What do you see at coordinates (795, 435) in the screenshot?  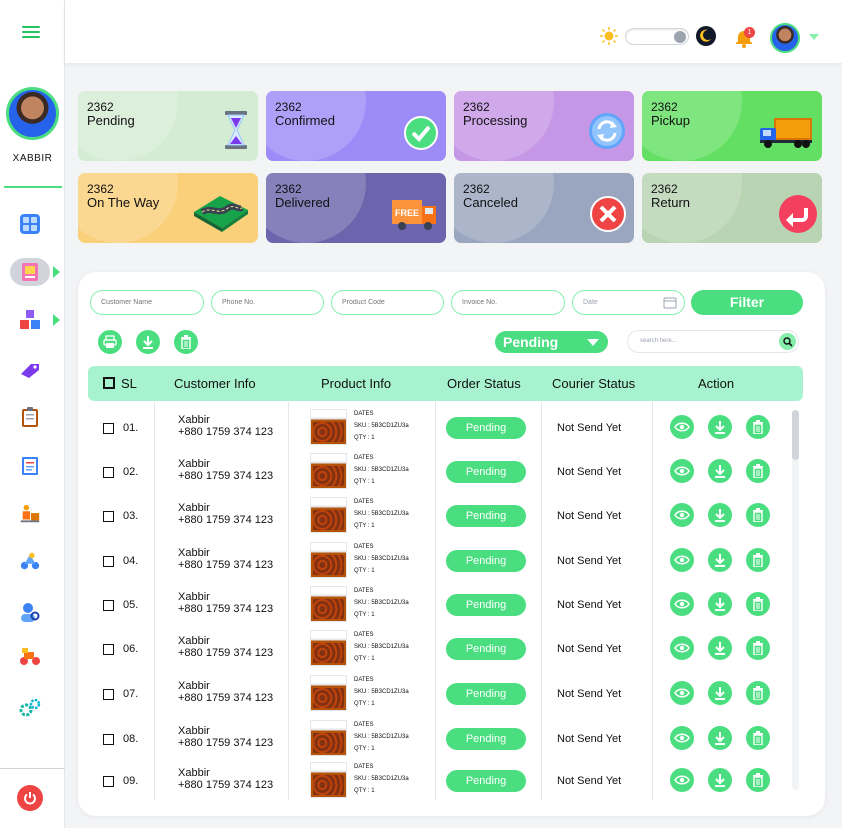 I see `scrollbar-thumb` at bounding box center [795, 435].